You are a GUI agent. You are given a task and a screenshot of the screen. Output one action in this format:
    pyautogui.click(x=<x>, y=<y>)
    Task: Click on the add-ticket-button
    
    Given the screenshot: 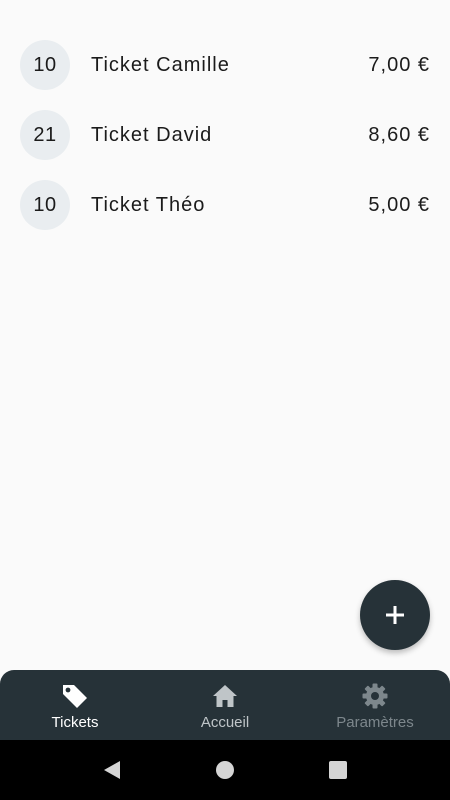 What is the action you would take?
    pyautogui.click(x=395, y=615)
    